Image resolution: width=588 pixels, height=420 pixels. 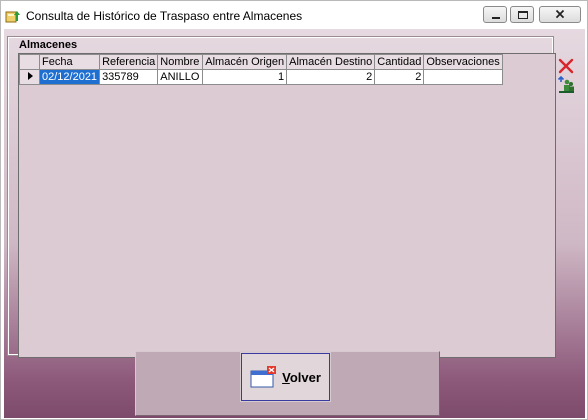 What do you see at coordinates (69, 62) in the screenshot?
I see `col-fecha: Fecha` at bounding box center [69, 62].